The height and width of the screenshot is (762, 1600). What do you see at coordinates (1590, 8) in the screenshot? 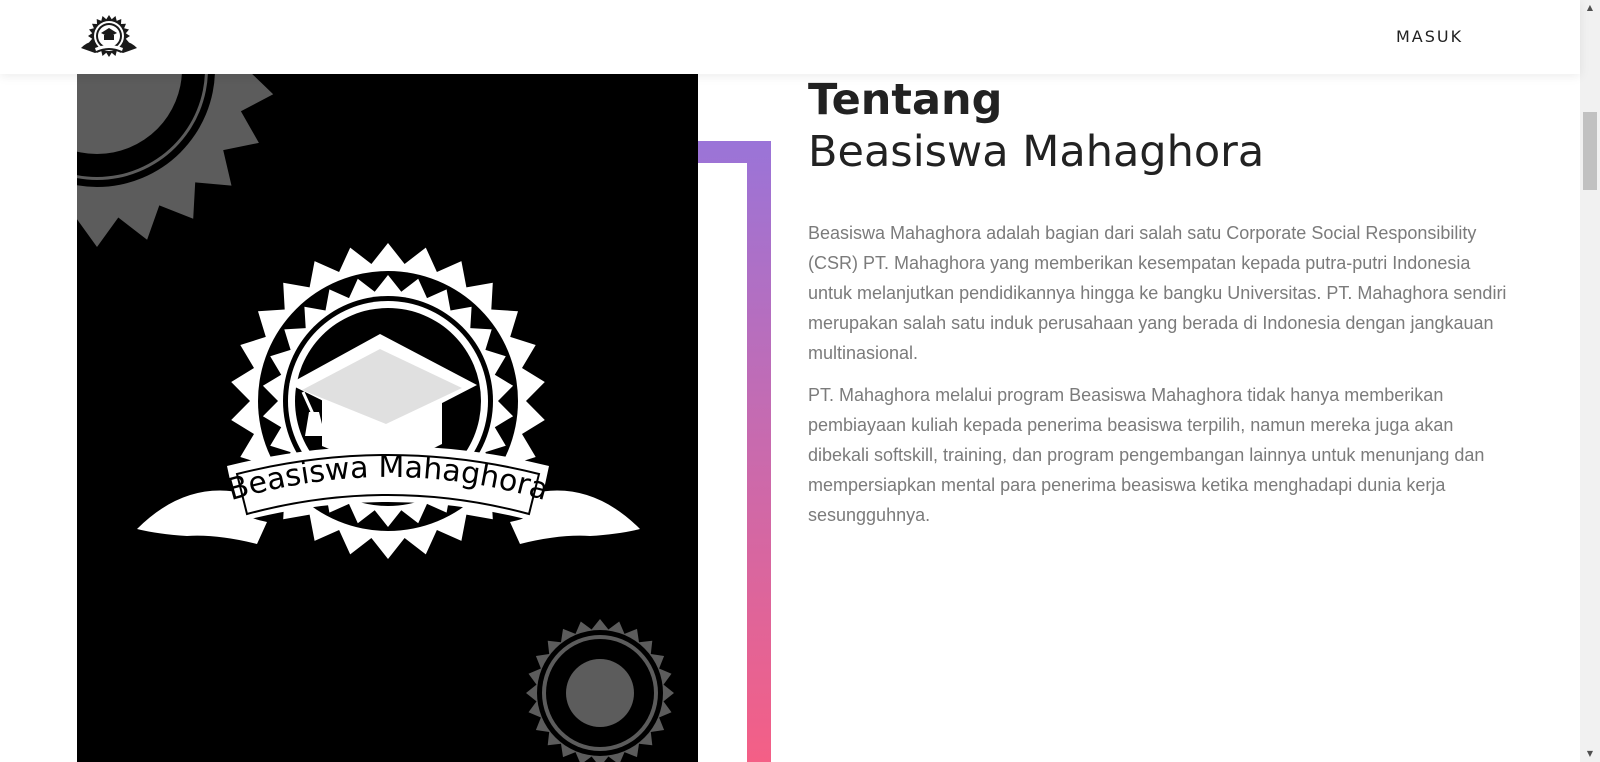
I see `scroll-up-arrow-icon: ▲` at bounding box center [1590, 8].